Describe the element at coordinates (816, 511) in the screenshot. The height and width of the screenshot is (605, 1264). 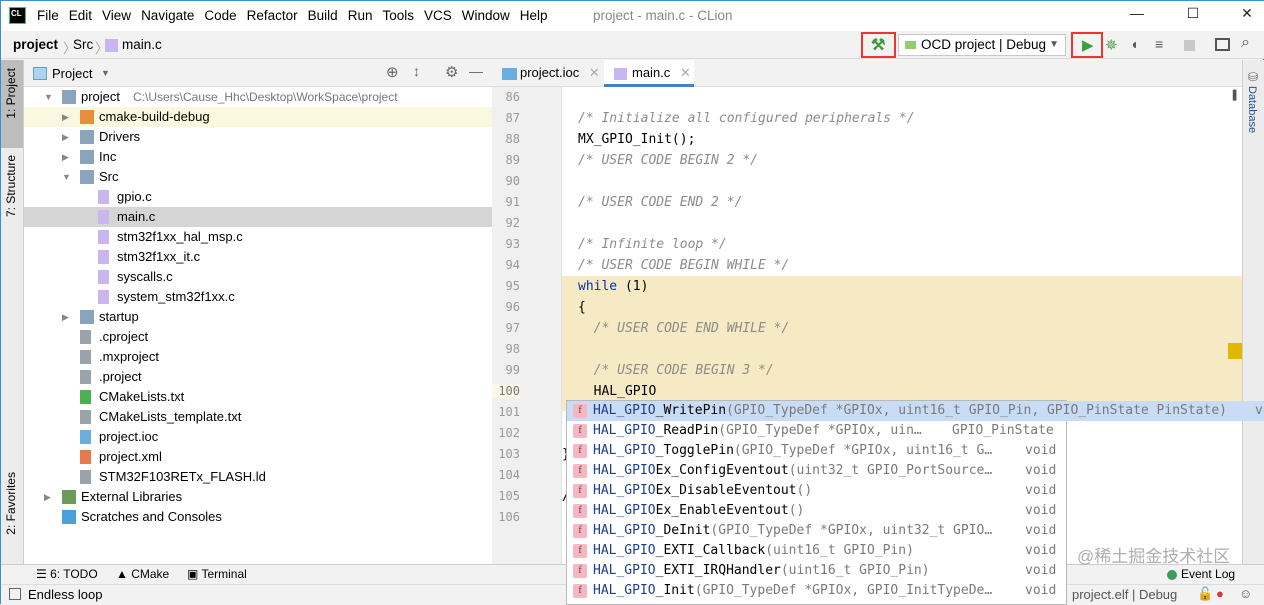
I see `completion-item: f HAL_GPIOEx_EnableEventout() void` at that location.